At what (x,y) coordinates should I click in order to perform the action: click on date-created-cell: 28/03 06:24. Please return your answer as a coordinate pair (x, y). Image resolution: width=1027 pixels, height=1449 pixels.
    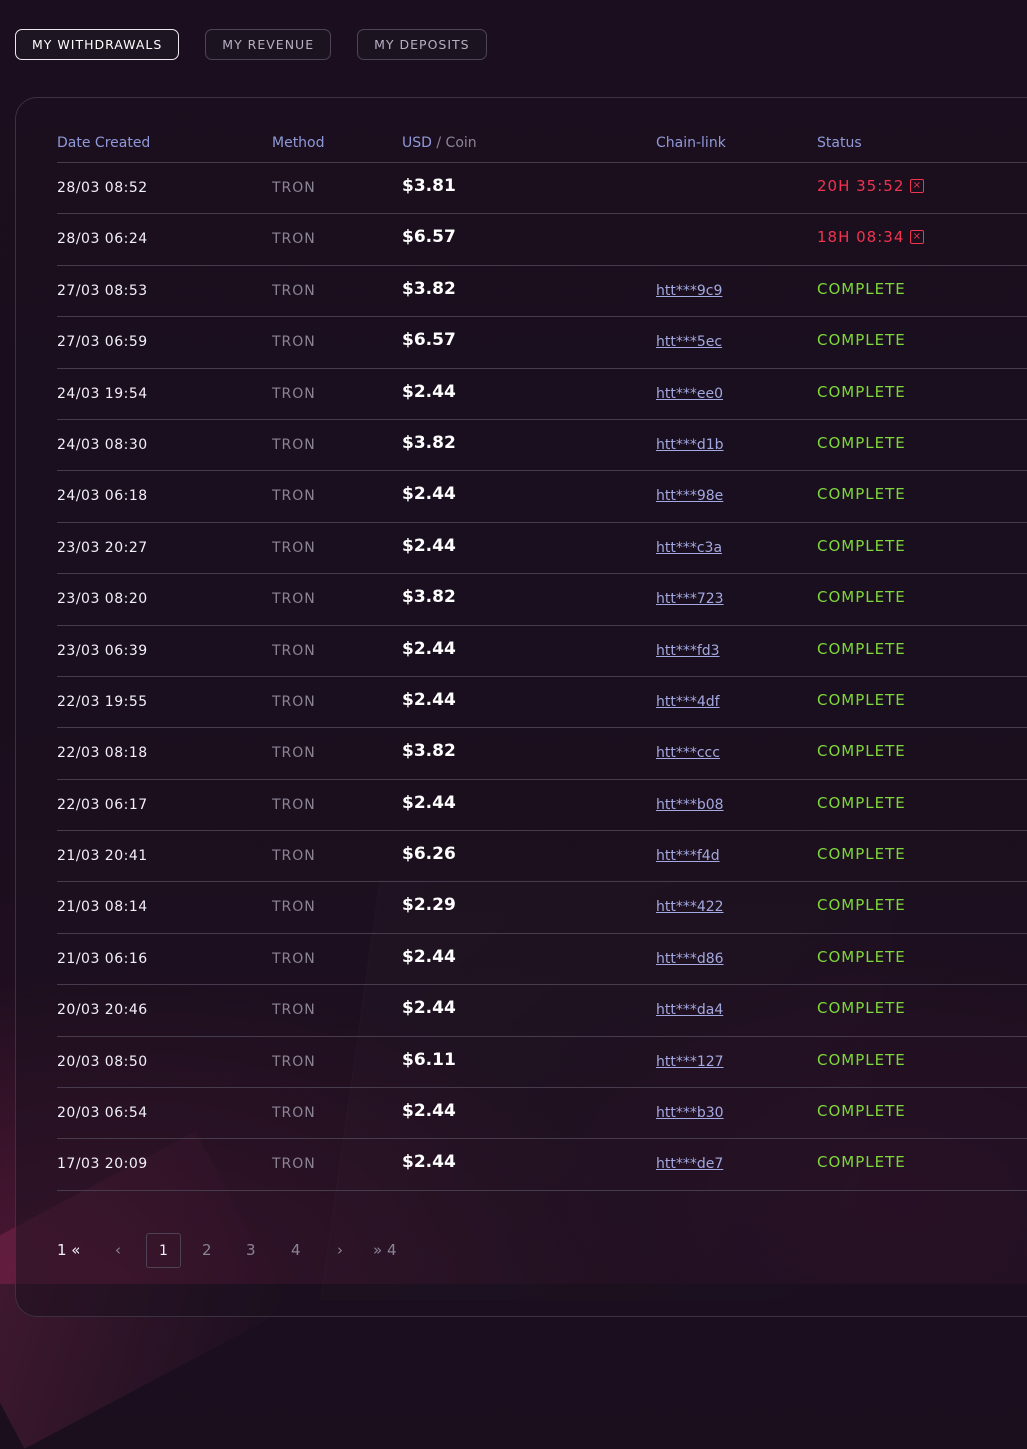
    Looking at the image, I should click on (102, 239).